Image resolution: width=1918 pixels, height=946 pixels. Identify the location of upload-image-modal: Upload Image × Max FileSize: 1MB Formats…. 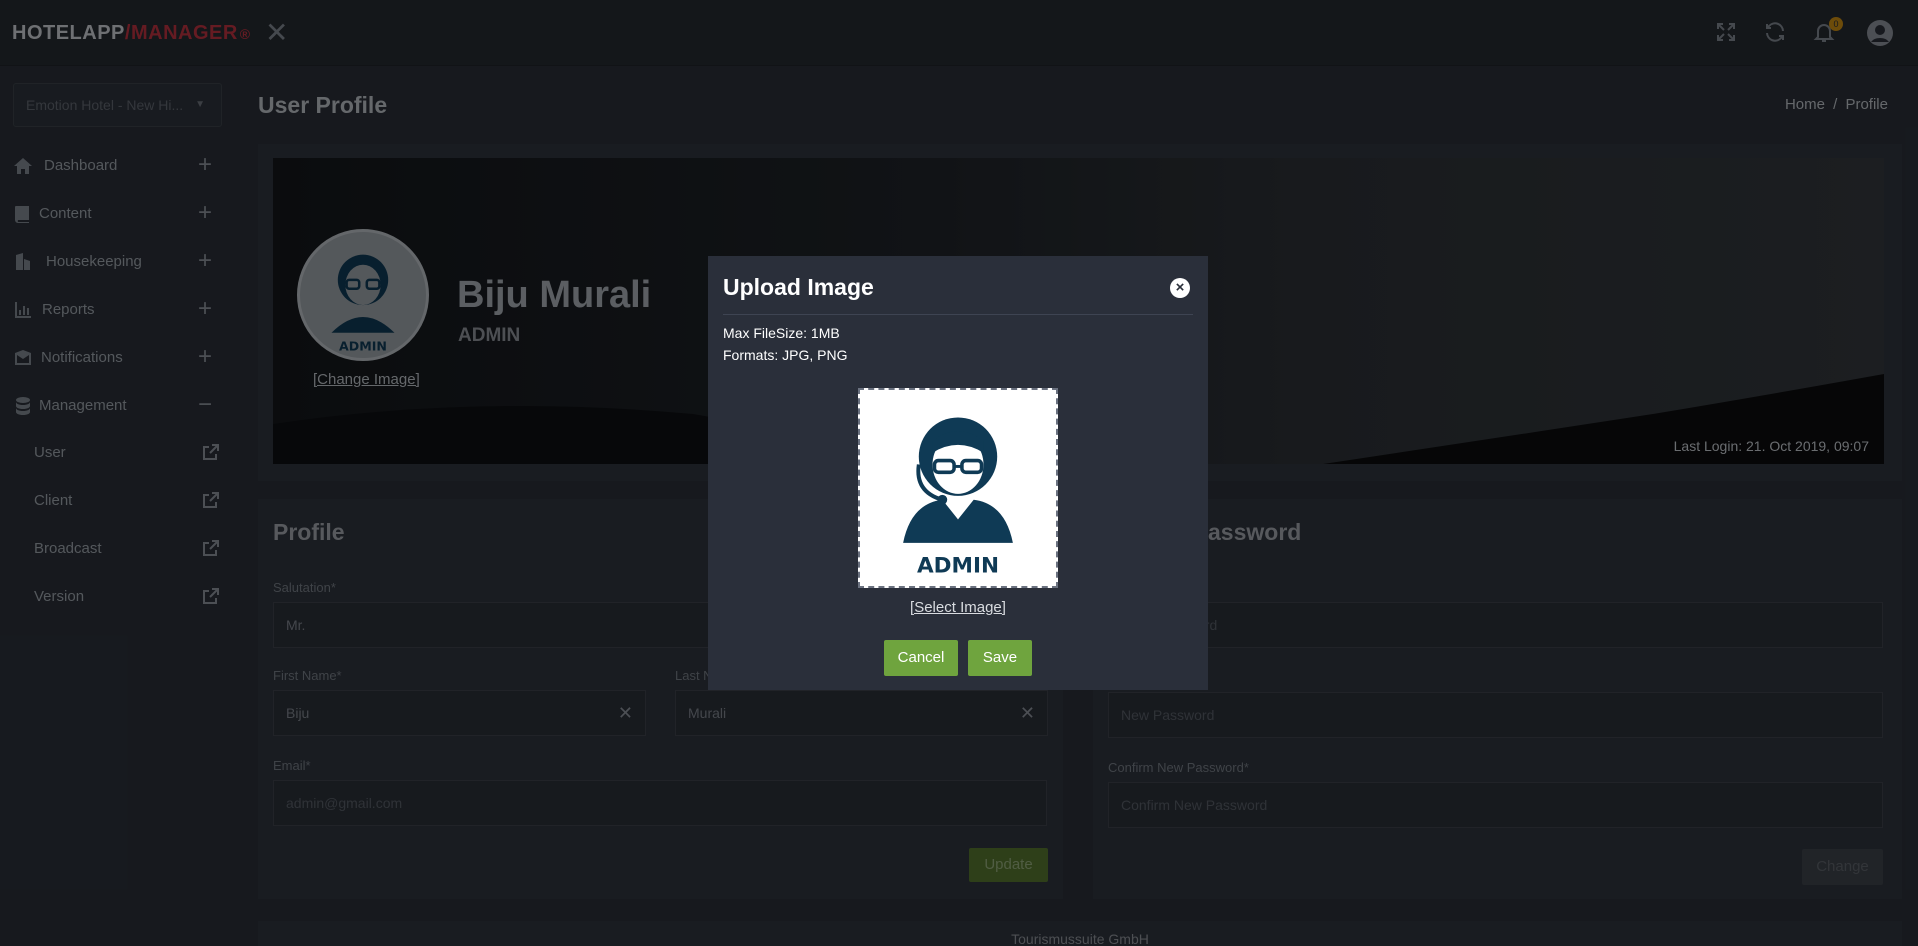
(958, 473).